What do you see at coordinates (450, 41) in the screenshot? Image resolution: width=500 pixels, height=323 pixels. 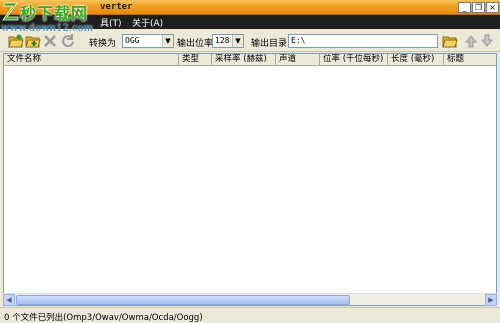 I see `browse-folder-icon` at bounding box center [450, 41].